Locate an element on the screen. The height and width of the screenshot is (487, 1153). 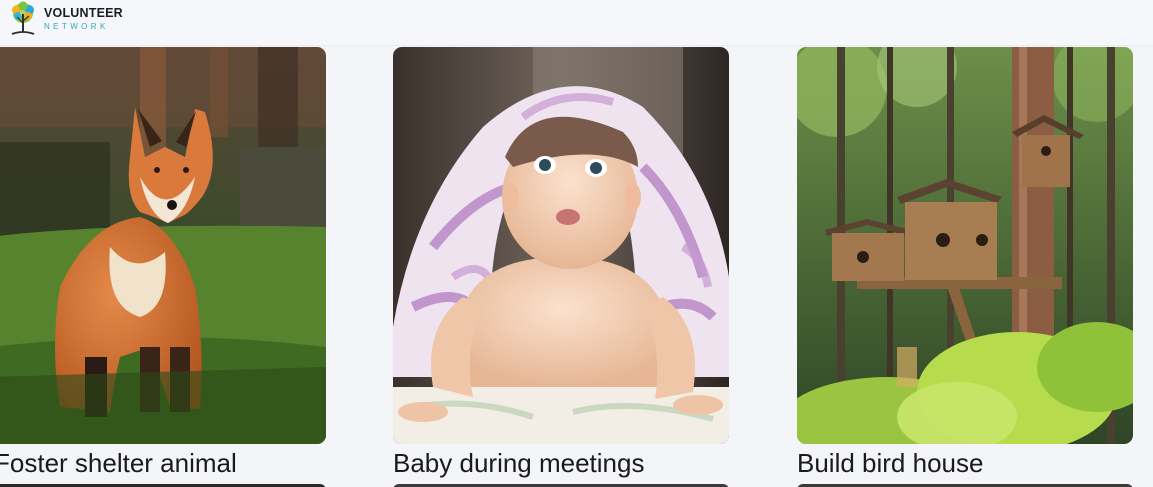
logo-subtitle: NETWORK is located at coordinates (76, 26).